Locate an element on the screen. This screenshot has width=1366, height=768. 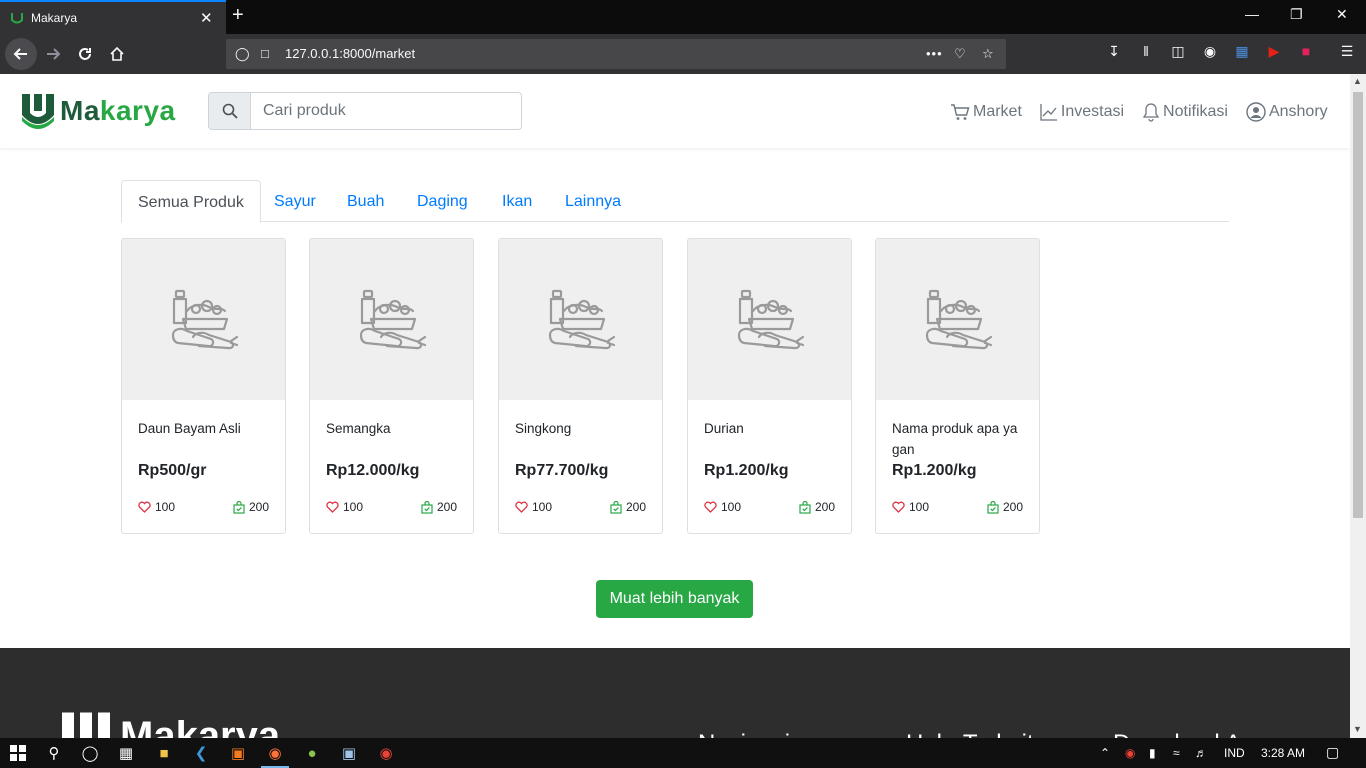
nav-investasi: Investasi is located at coordinates (1082, 112).